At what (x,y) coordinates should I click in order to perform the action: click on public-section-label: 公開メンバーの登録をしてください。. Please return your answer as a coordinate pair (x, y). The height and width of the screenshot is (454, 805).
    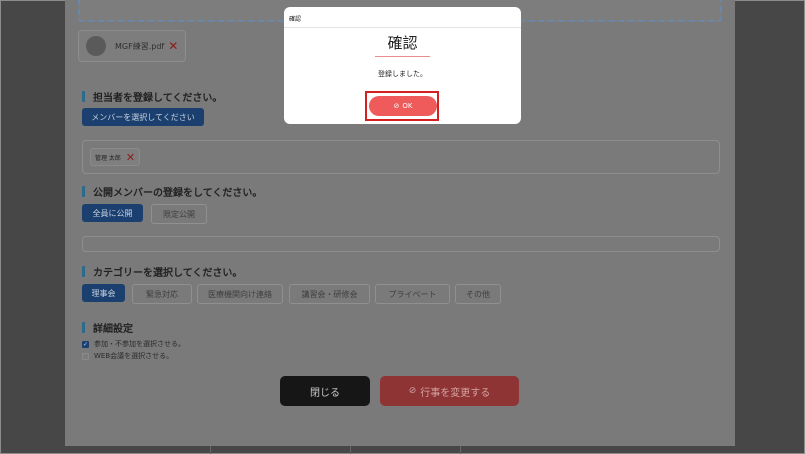
    Looking at the image, I should click on (178, 193).